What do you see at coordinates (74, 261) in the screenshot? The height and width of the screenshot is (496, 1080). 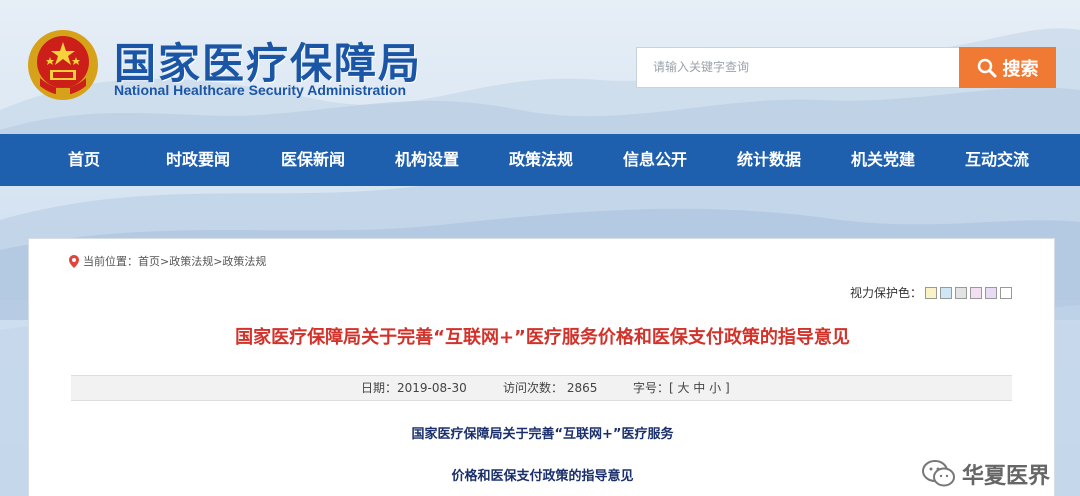 I see `location-pin-icon` at bounding box center [74, 261].